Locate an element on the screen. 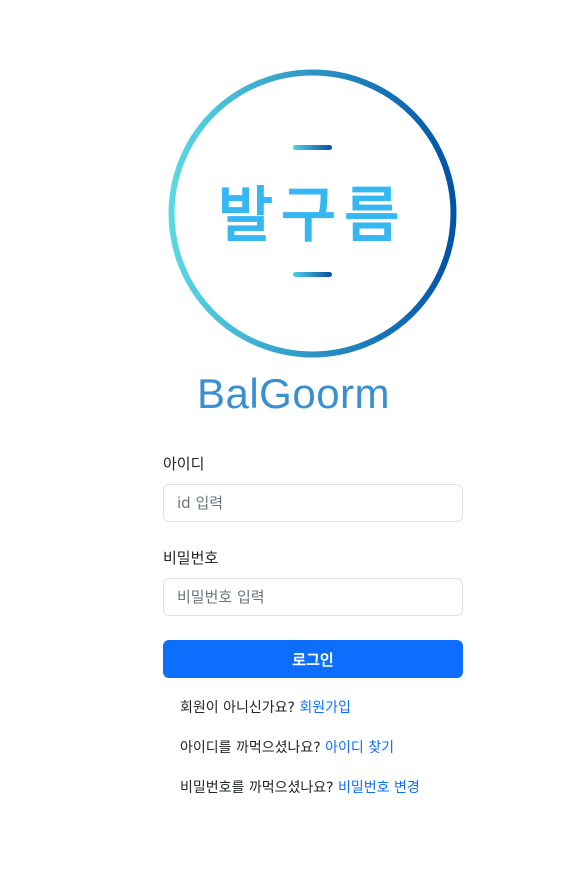 Image resolution: width=587 pixels, height=870 pixels. brand-title: BalGoorm is located at coordinates (293, 393).